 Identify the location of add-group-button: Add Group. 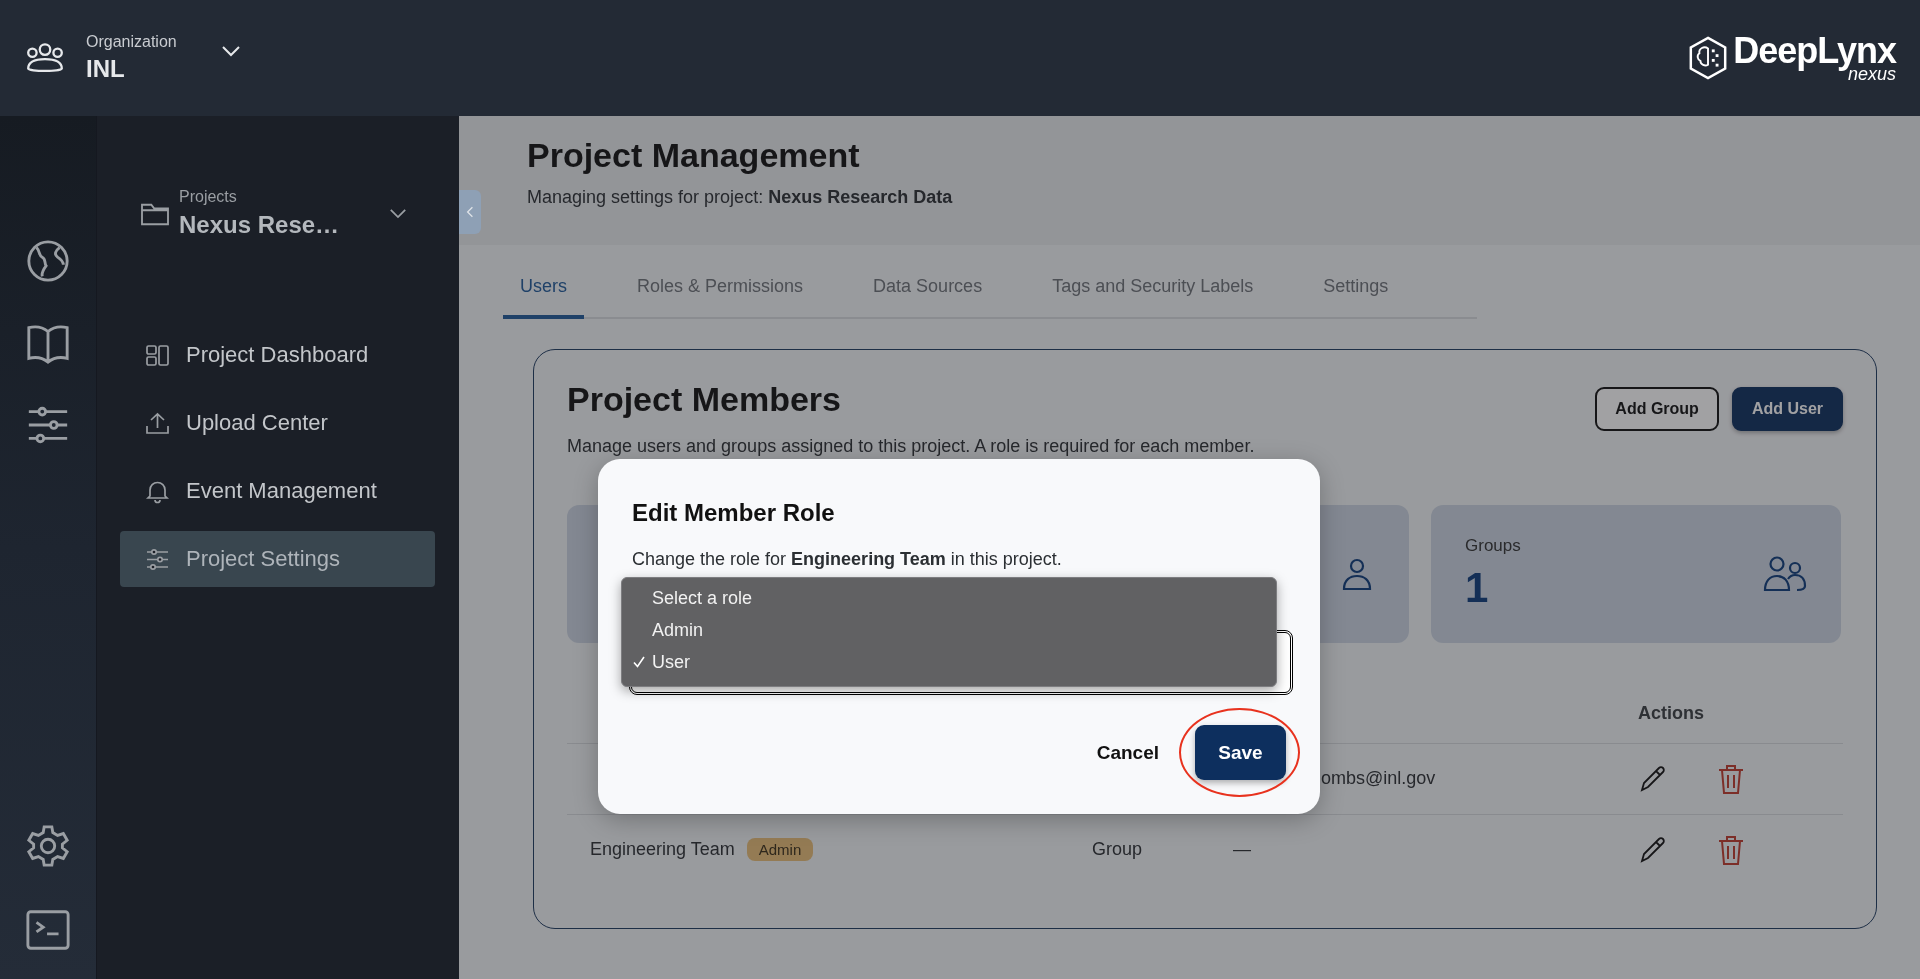
(1657, 409).